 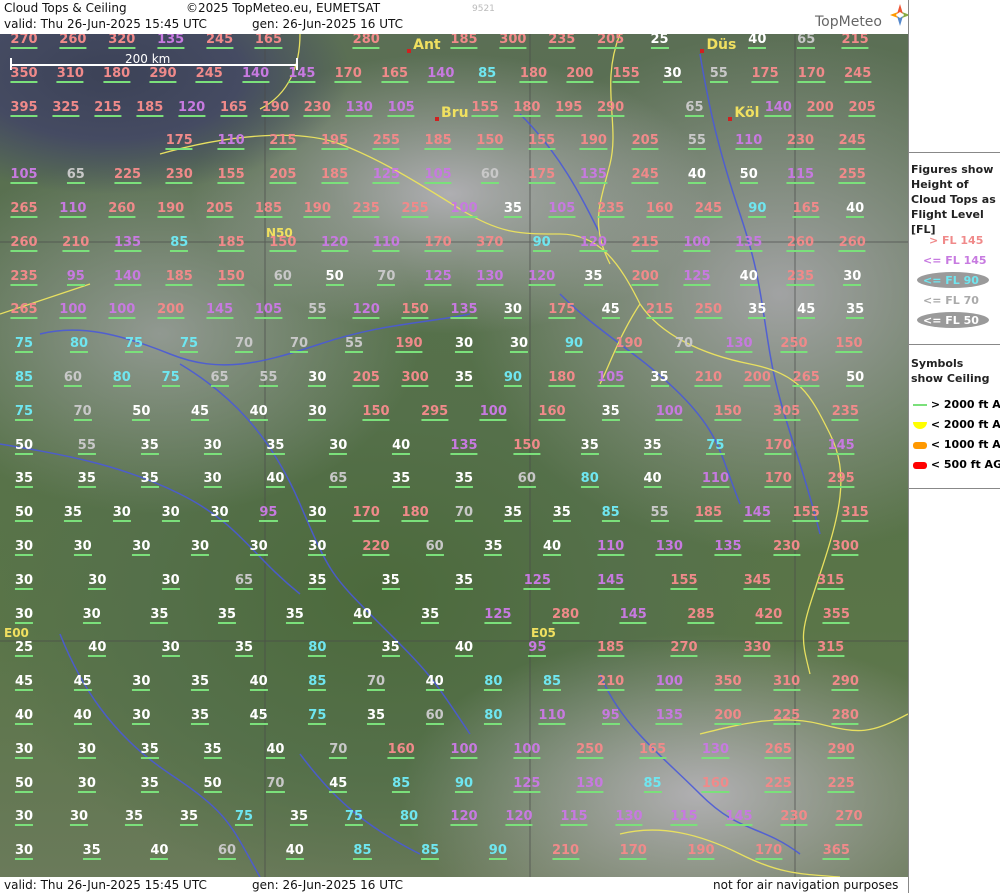 I want to click on cloud-top-value: 170, so click(x=438, y=243).